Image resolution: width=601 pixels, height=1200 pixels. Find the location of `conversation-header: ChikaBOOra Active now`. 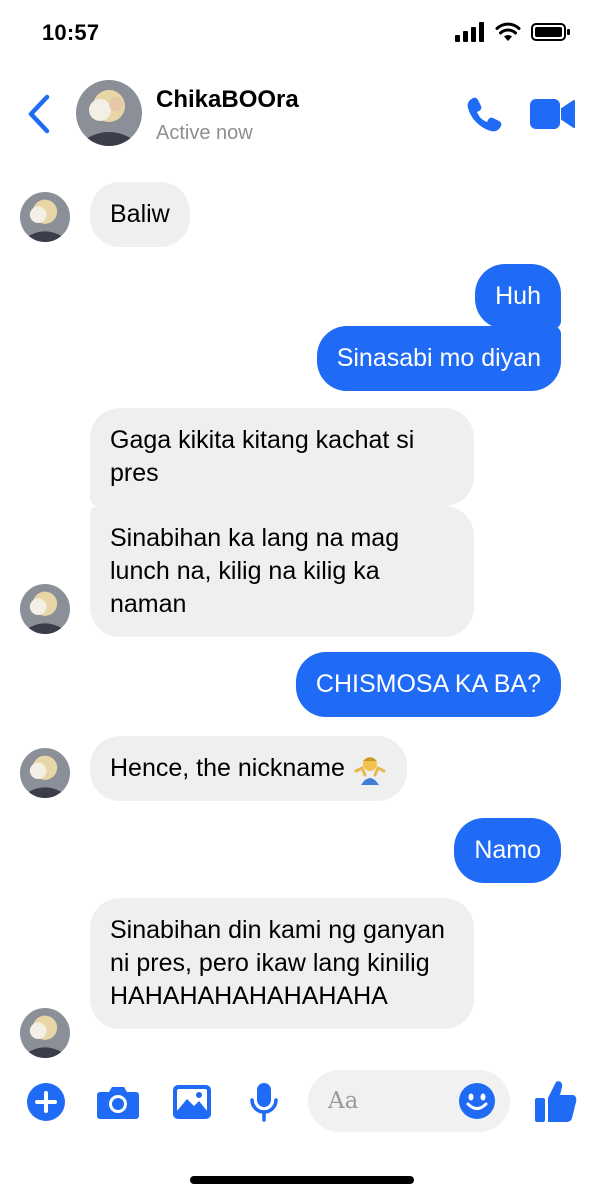

conversation-header: ChikaBOOra Active now is located at coordinates (300, 118).